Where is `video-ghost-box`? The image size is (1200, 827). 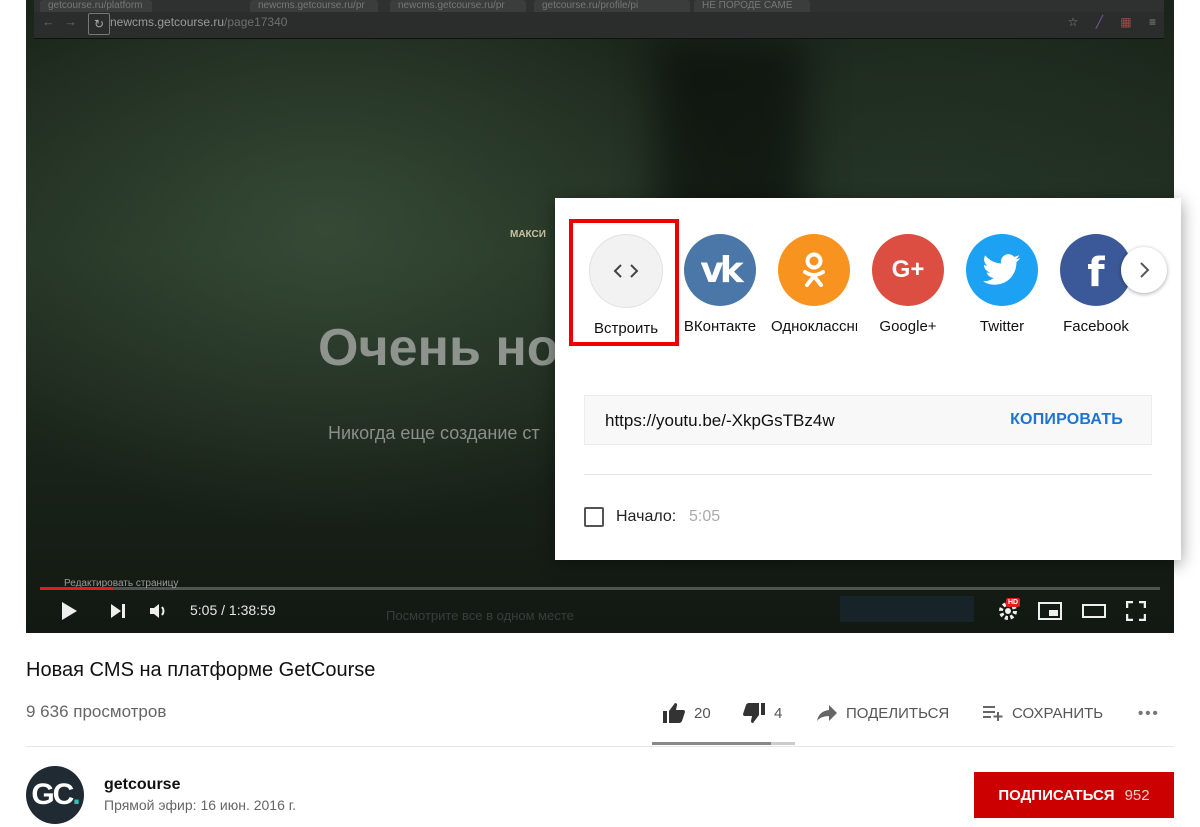
video-ghost-box is located at coordinates (907, 609).